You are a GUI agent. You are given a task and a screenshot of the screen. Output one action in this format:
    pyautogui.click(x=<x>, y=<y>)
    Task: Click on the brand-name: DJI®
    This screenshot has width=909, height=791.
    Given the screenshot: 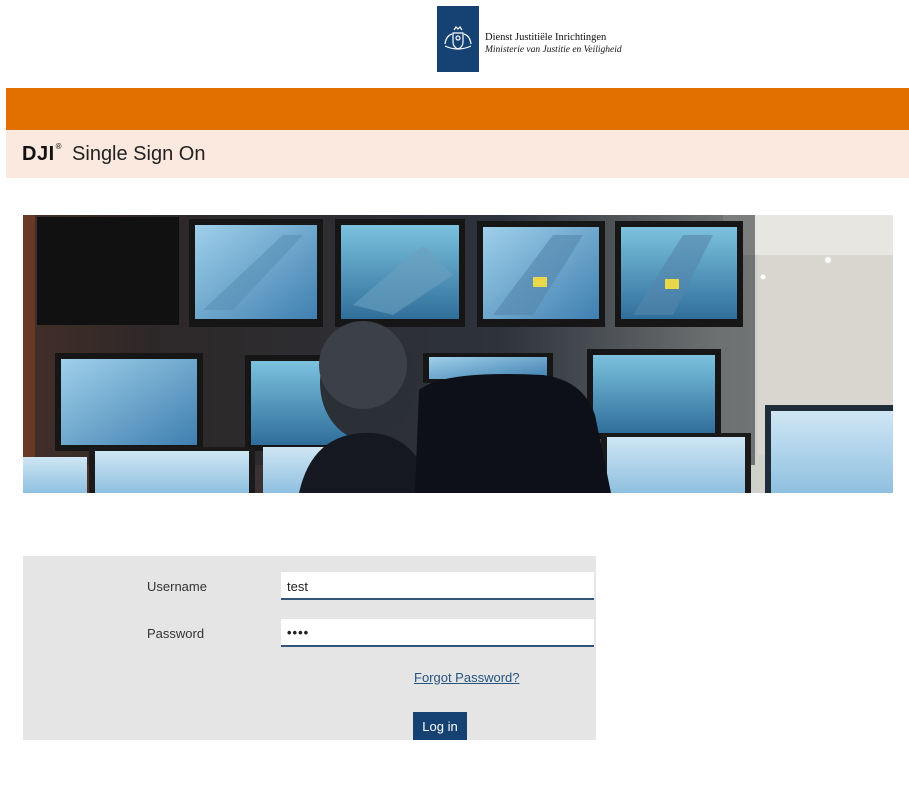 What is the action you would take?
    pyautogui.click(x=42, y=153)
    